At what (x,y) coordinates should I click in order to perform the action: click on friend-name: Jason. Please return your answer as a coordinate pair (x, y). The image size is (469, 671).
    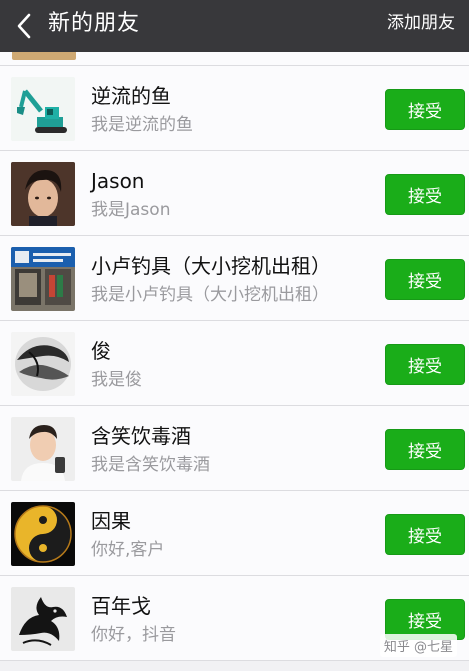
    Looking at the image, I should click on (118, 181).